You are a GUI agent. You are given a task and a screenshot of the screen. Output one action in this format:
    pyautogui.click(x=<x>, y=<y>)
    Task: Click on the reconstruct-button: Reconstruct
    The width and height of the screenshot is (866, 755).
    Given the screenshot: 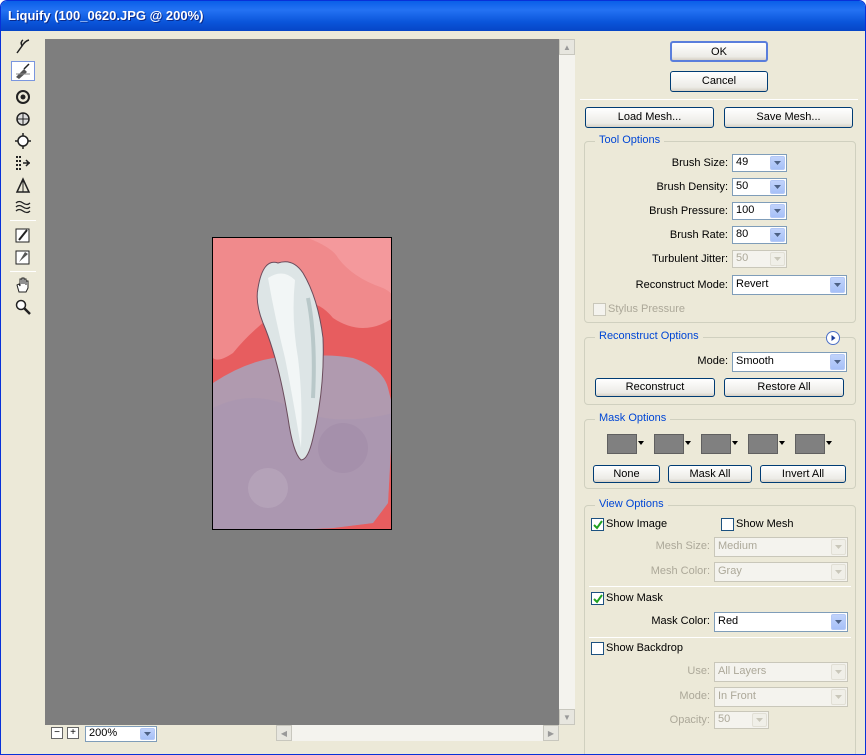 What is the action you would take?
    pyautogui.click(x=655, y=387)
    